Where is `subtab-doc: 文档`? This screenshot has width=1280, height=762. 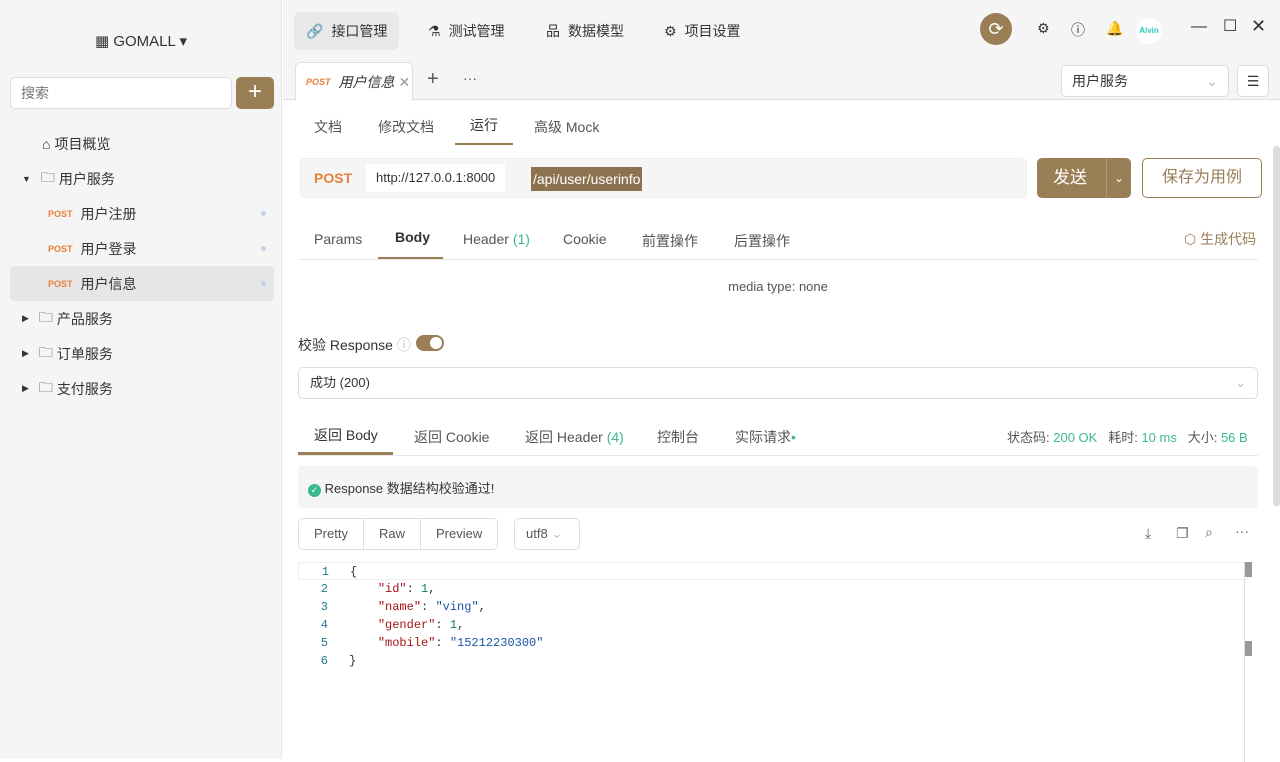 subtab-doc: 文档 is located at coordinates (328, 127).